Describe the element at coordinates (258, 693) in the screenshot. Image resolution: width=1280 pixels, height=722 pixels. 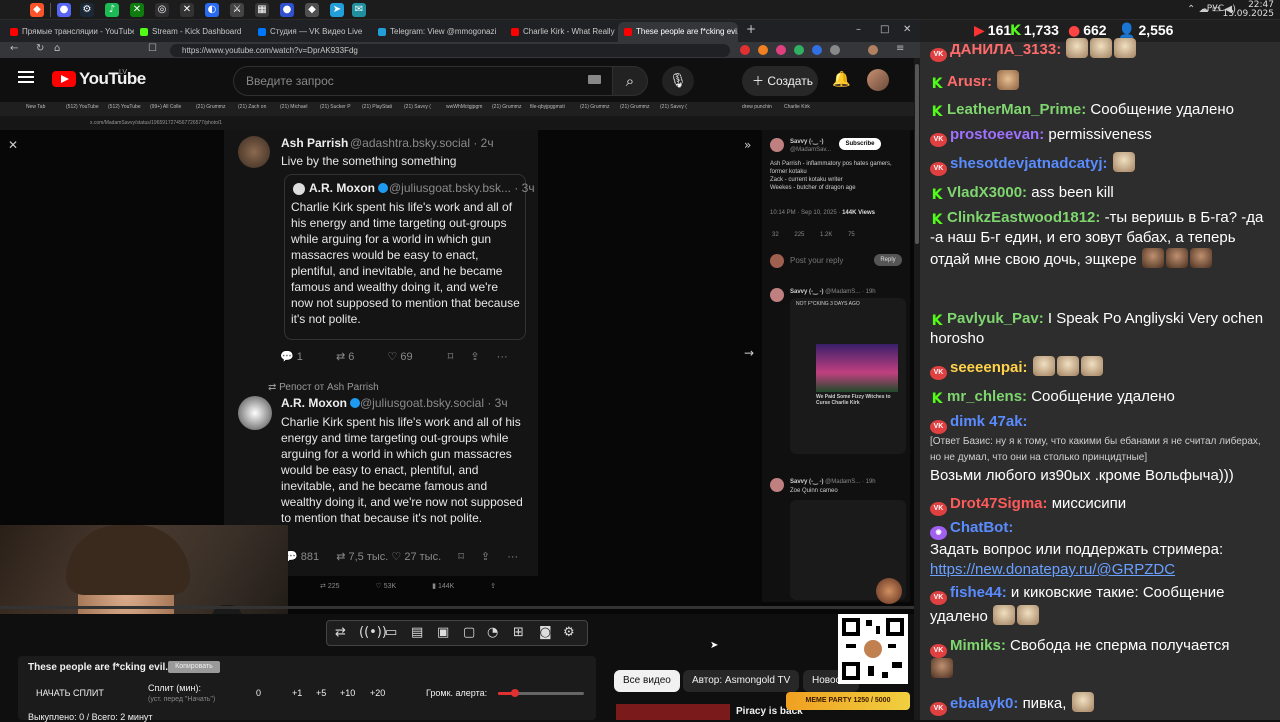
I see `split-value: 0` at that location.